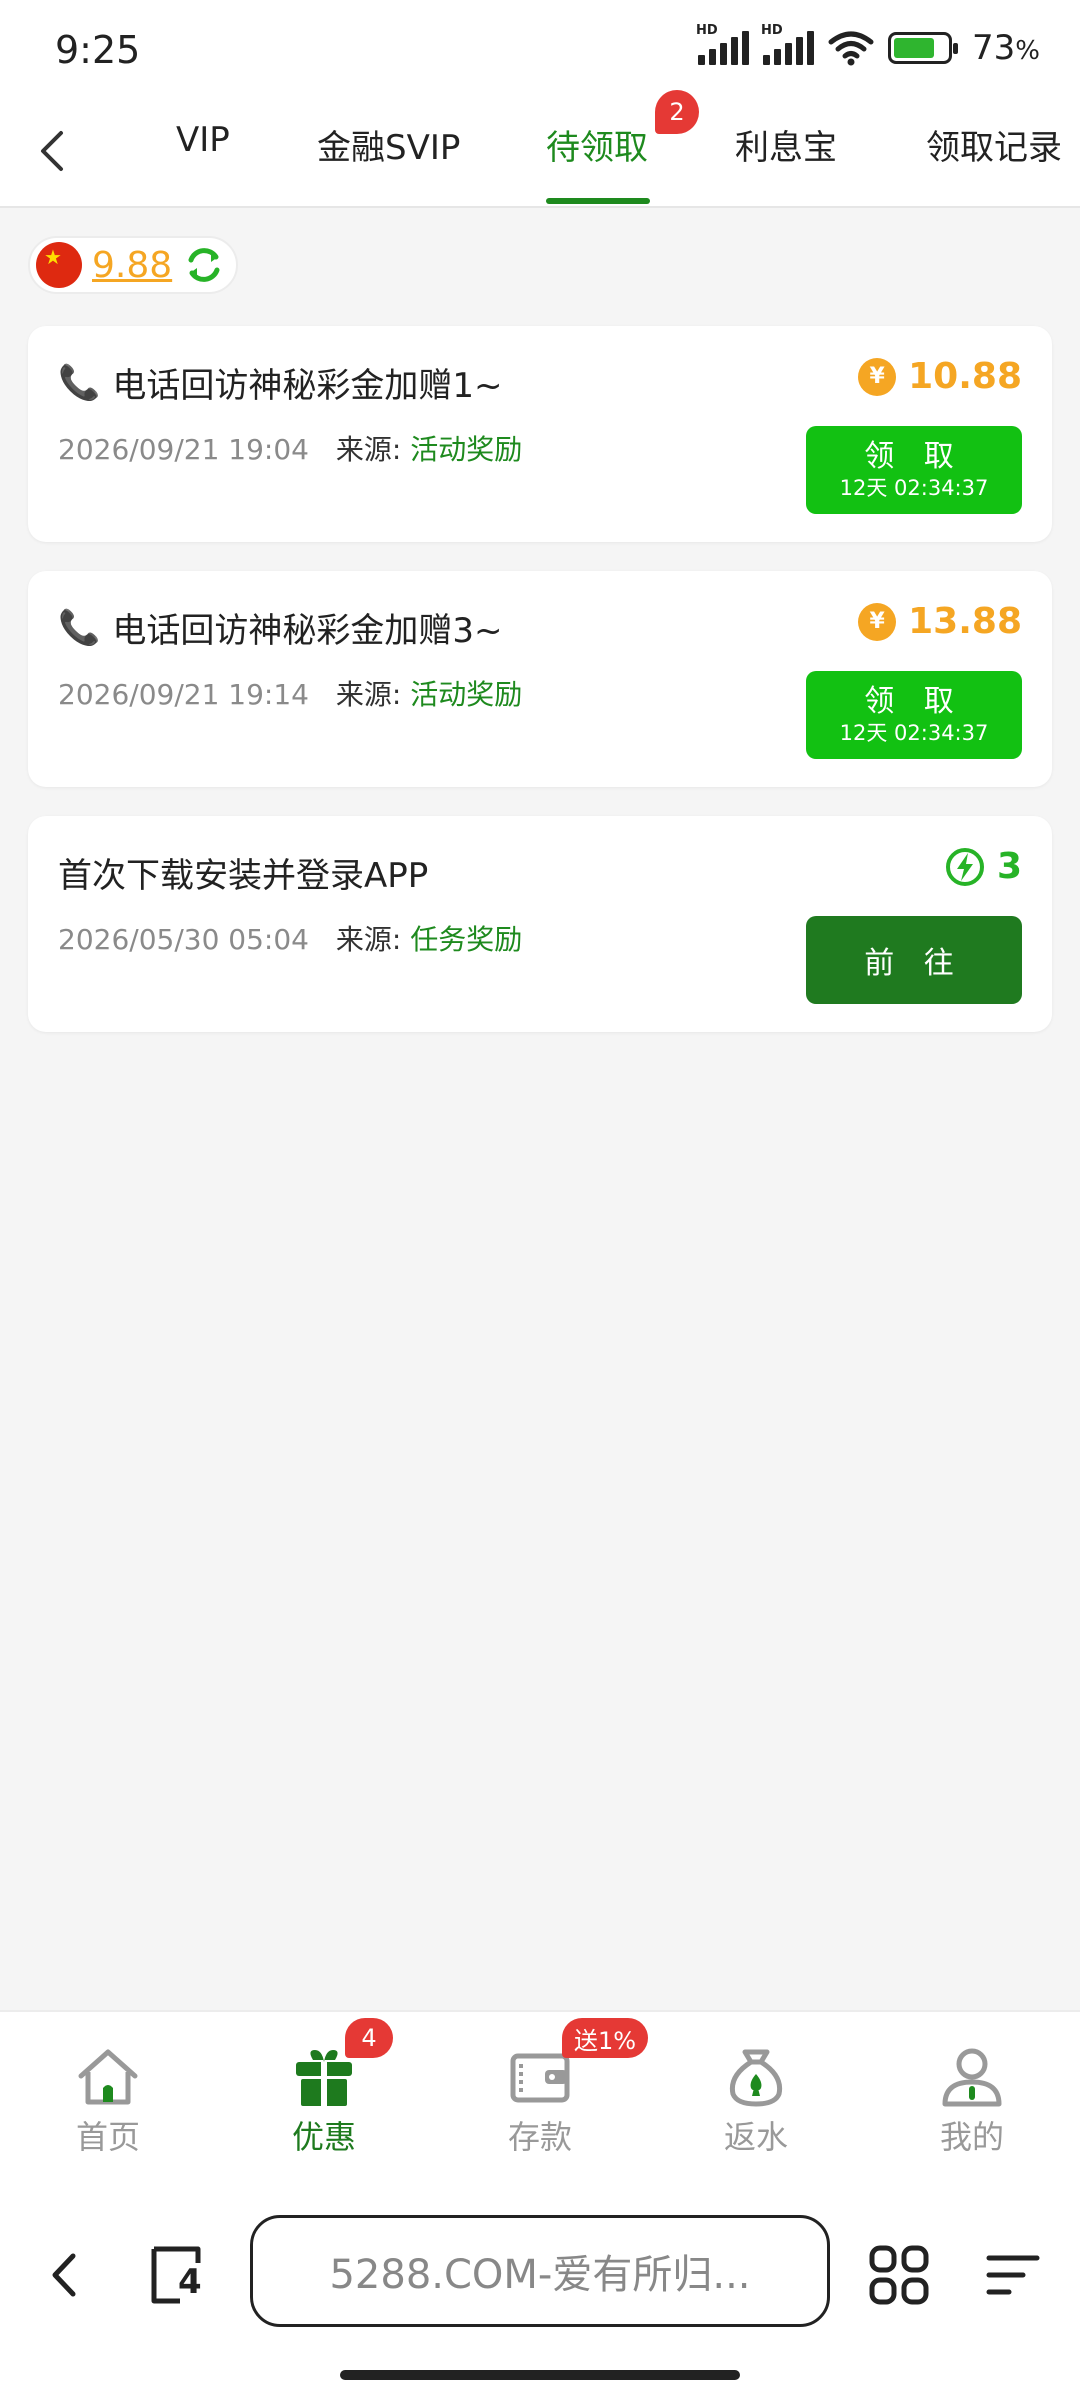 This screenshot has width=1080, height=2400. What do you see at coordinates (243, 876) in the screenshot?
I see `card-title: 首次下载安装并登录APP` at bounding box center [243, 876].